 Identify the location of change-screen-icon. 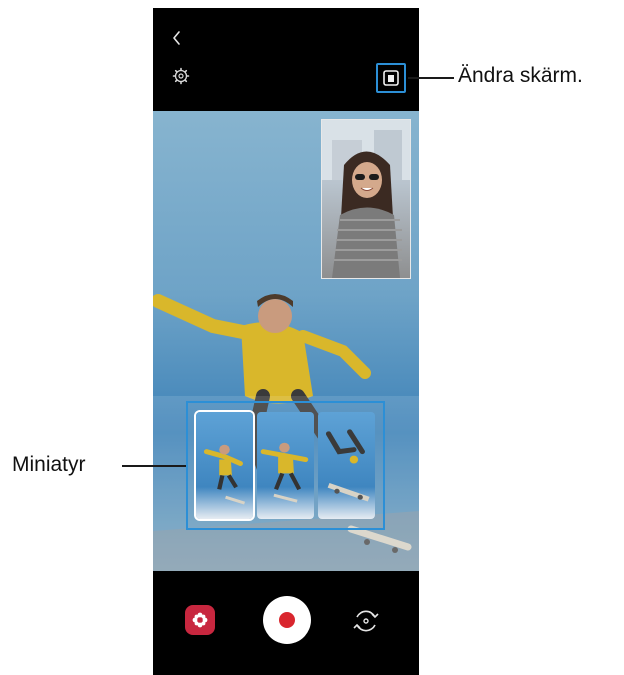
(391, 78).